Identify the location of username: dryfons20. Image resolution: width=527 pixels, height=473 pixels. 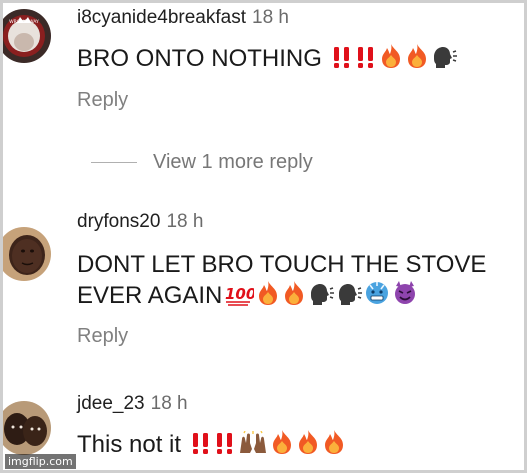
(118, 221).